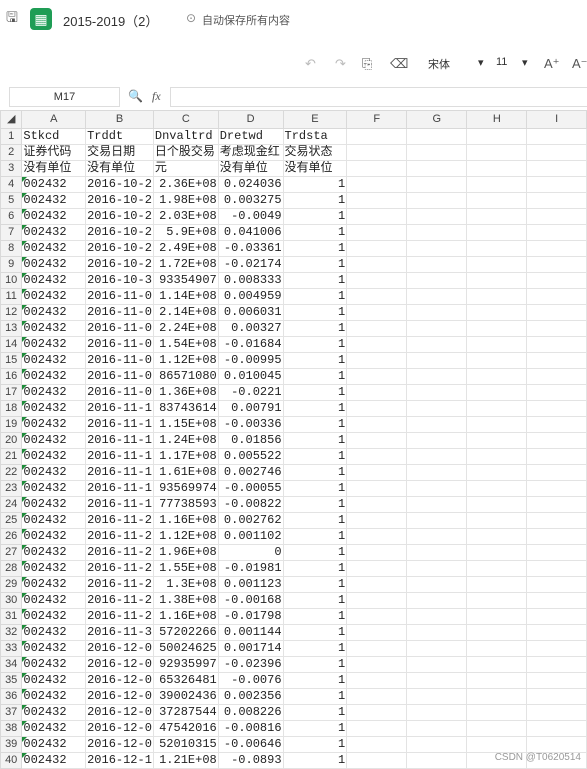 The width and height of the screenshot is (587, 769). What do you see at coordinates (250, 760) in the screenshot?
I see `cell: -0.0893` at bounding box center [250, 760].